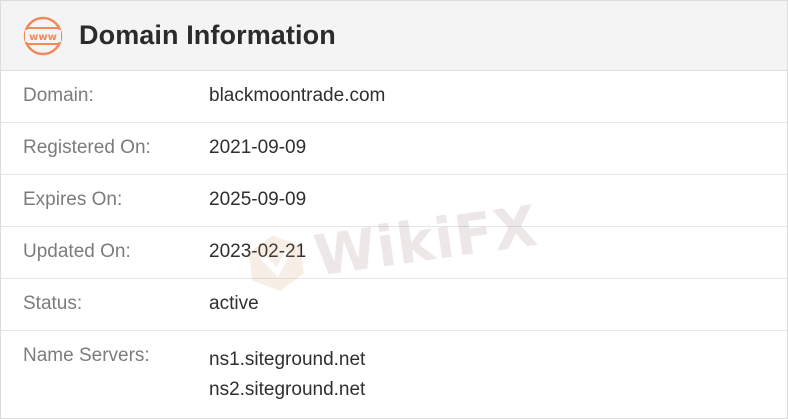 The height and width of the screenshot is (419, 788). What do you see at coordinates (86, 355) in the screenshot?
I see `name-servers-label: Name Servers:` at bounding box center [86, 355].